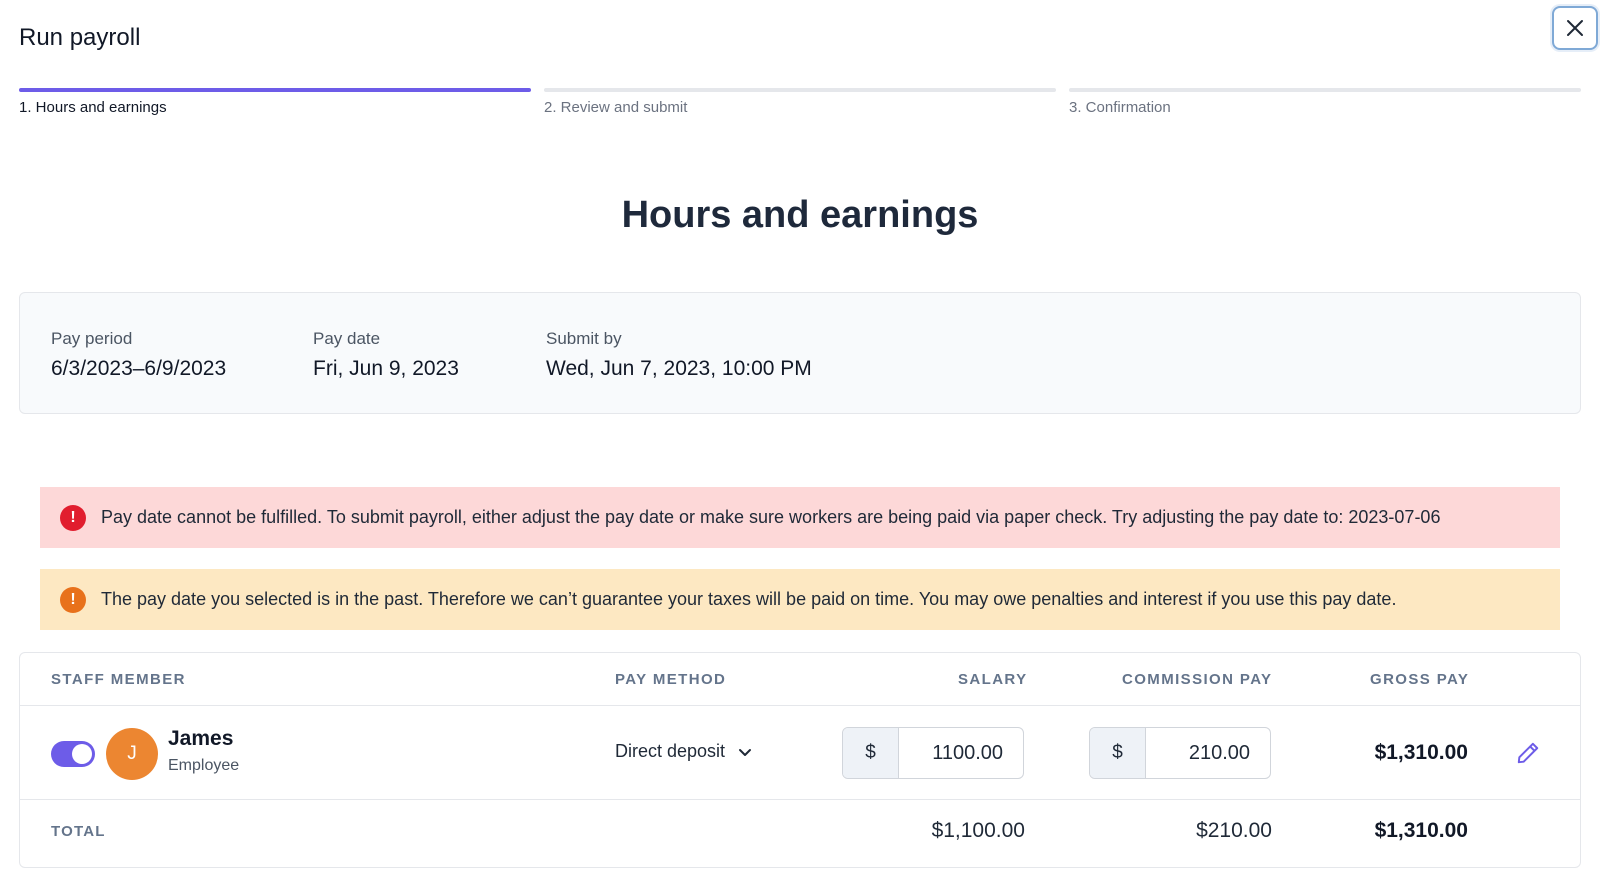 The height and width of the screenshot is (887, 1600). I want to click on pay-date-value: Fri, Jun 9, 2023, so click(386, 368).